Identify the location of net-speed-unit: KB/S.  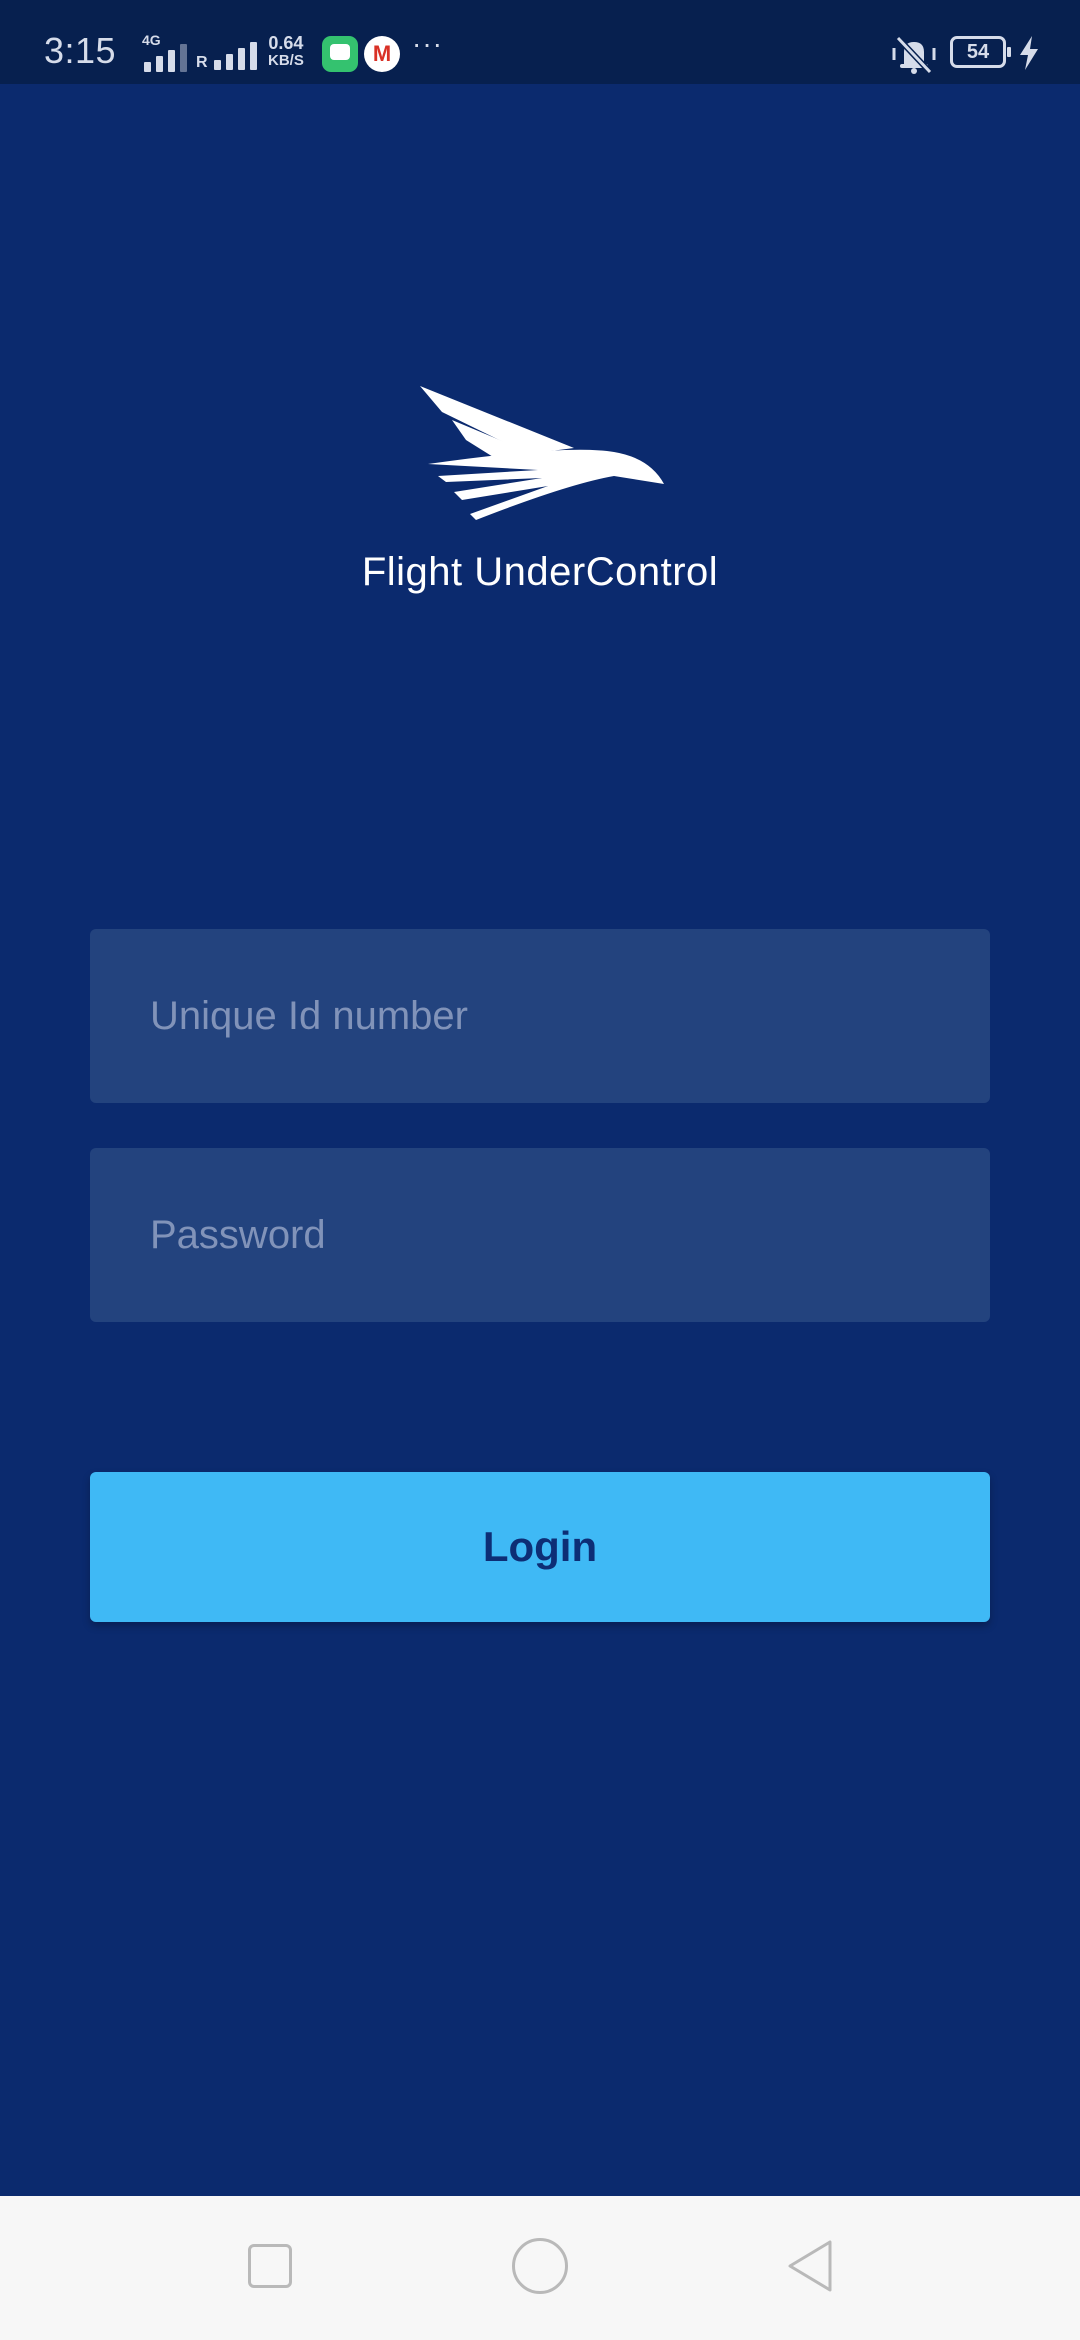
(286, 60).